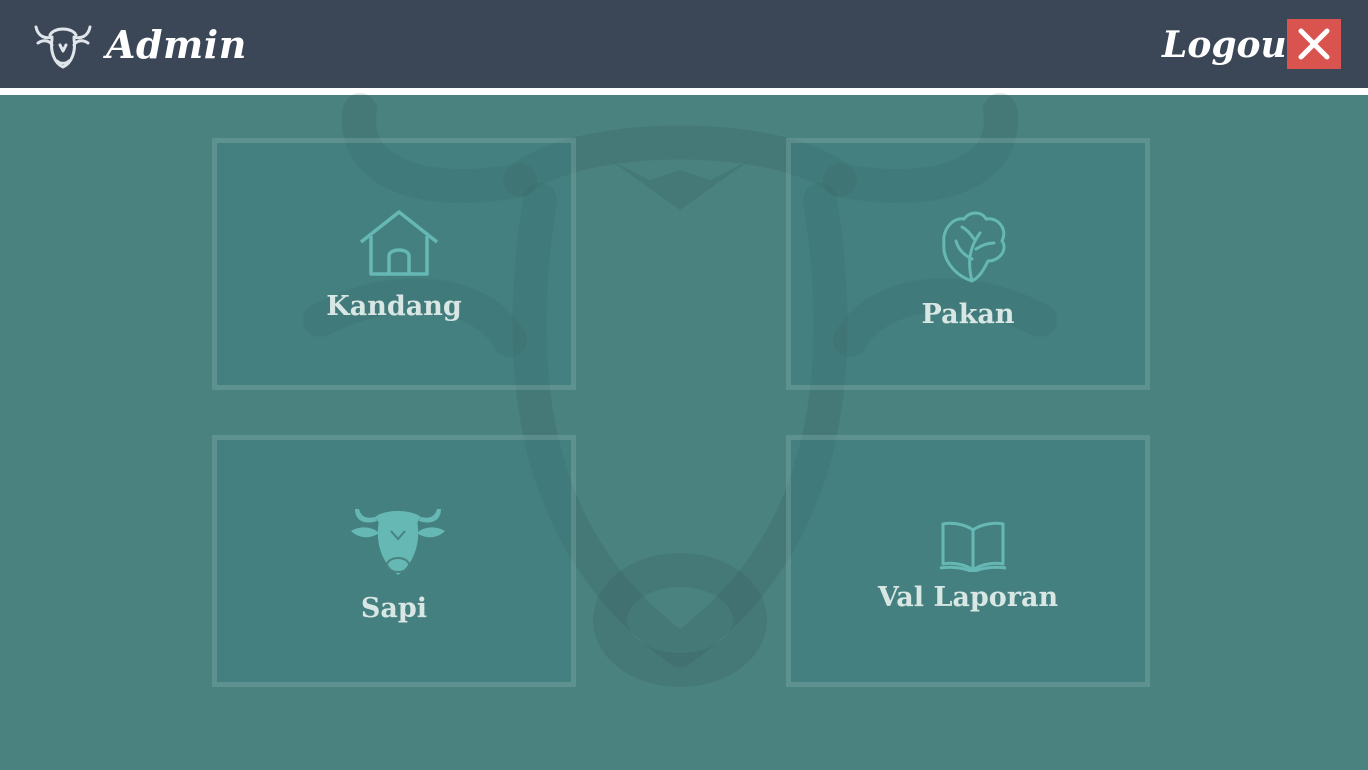 The width and height of the screenshot is (1368, 770). I want to click on tile-label-kandang: Kandang, so click(394, 306).